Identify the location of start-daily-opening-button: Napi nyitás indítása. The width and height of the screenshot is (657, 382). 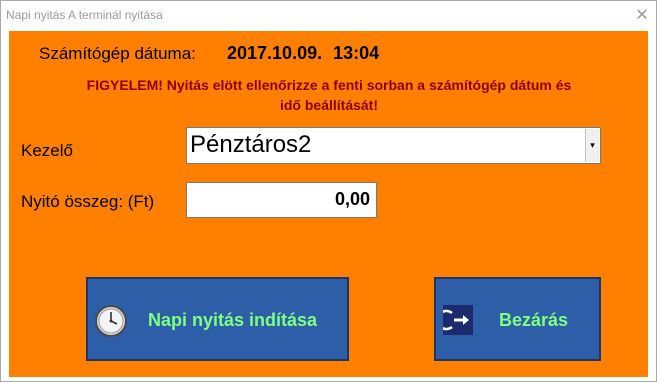
(217, 319).